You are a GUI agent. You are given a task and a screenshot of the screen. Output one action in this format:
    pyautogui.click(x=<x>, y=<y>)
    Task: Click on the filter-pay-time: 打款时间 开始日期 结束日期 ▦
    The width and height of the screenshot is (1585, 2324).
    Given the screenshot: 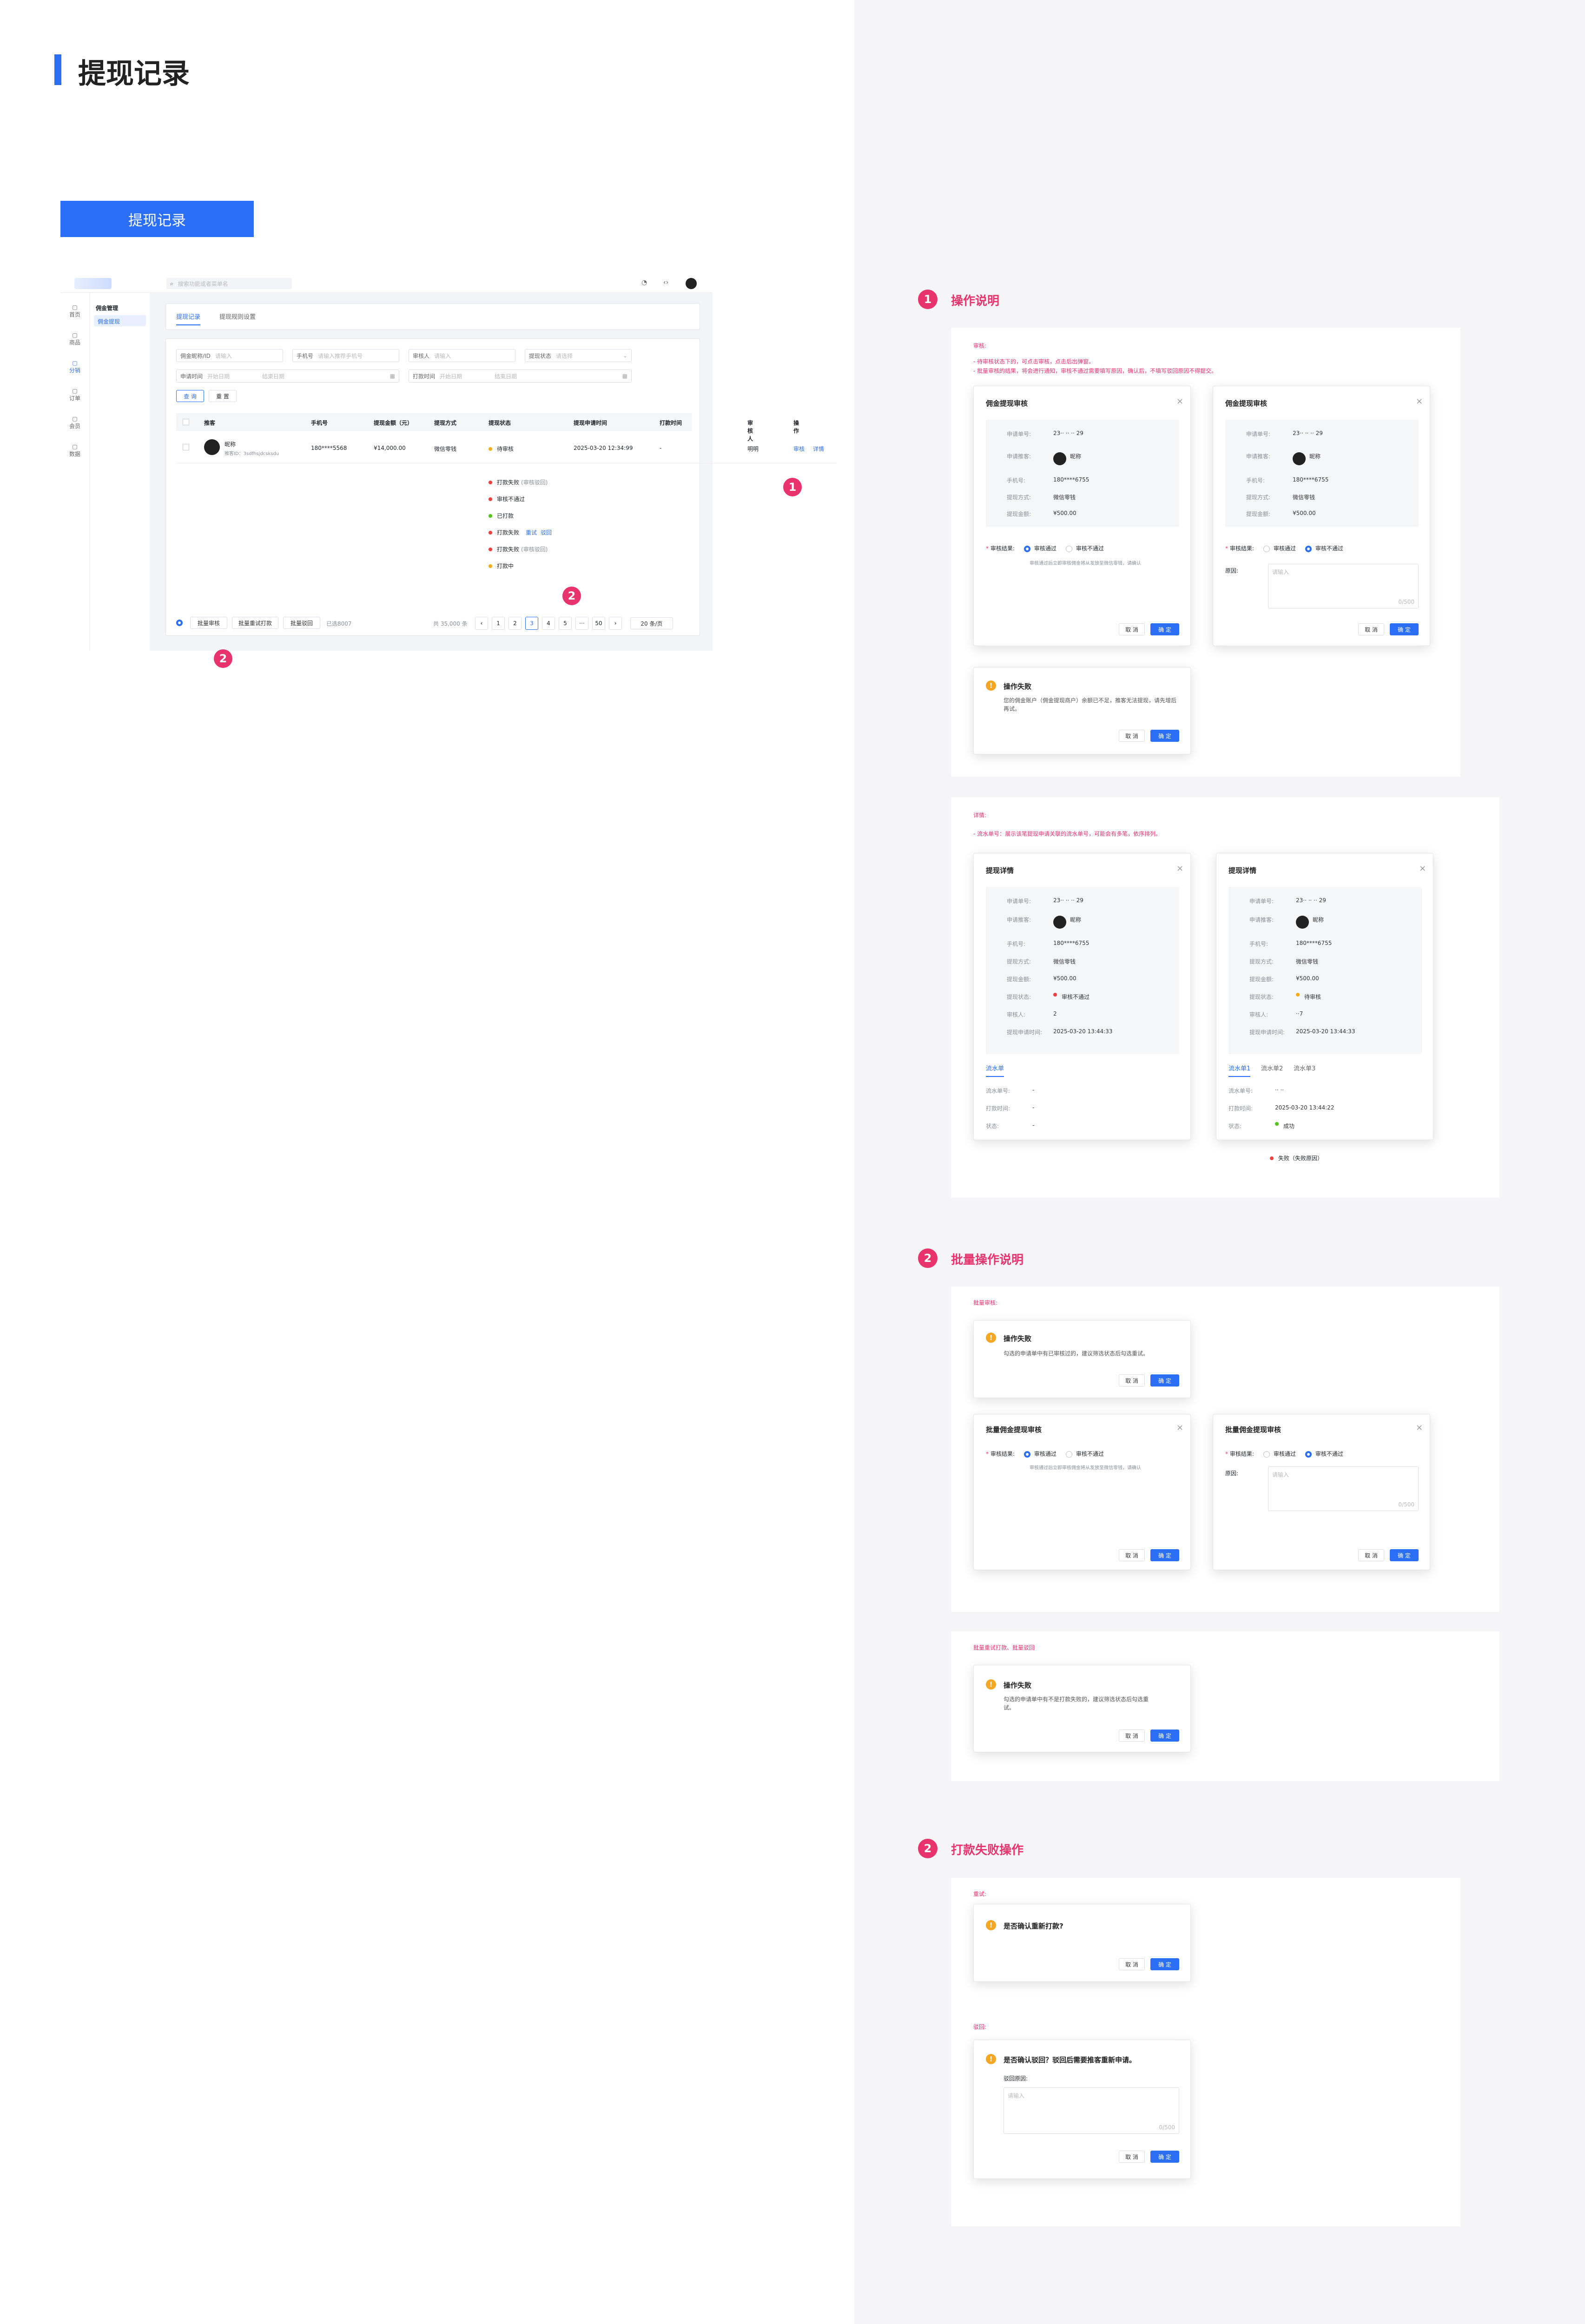 What is the action you would take?
    pyautogui.click(x=520, y=376)
    